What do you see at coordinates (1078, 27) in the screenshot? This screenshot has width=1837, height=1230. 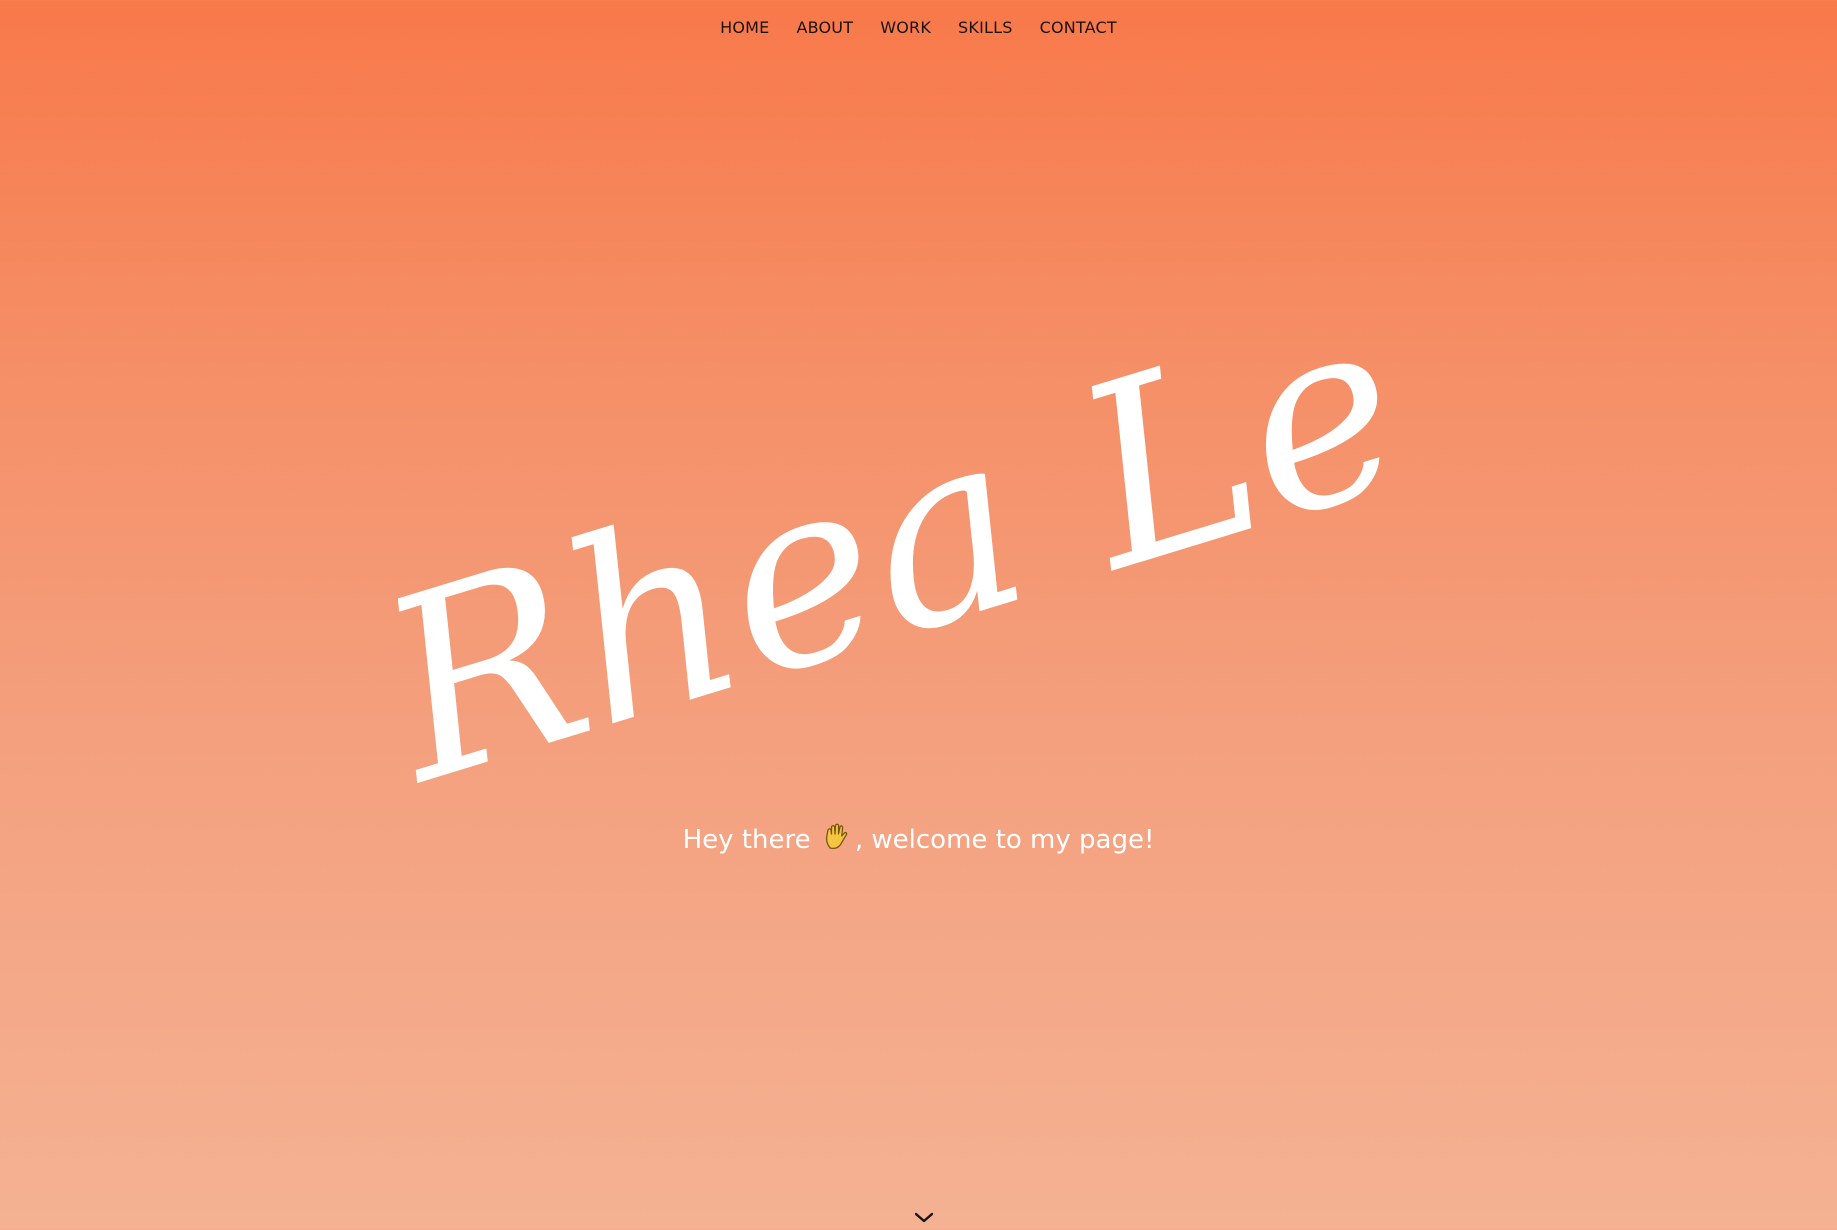 I see `nav-link-contact: CONTACT` at bounding box center [1078, 27].